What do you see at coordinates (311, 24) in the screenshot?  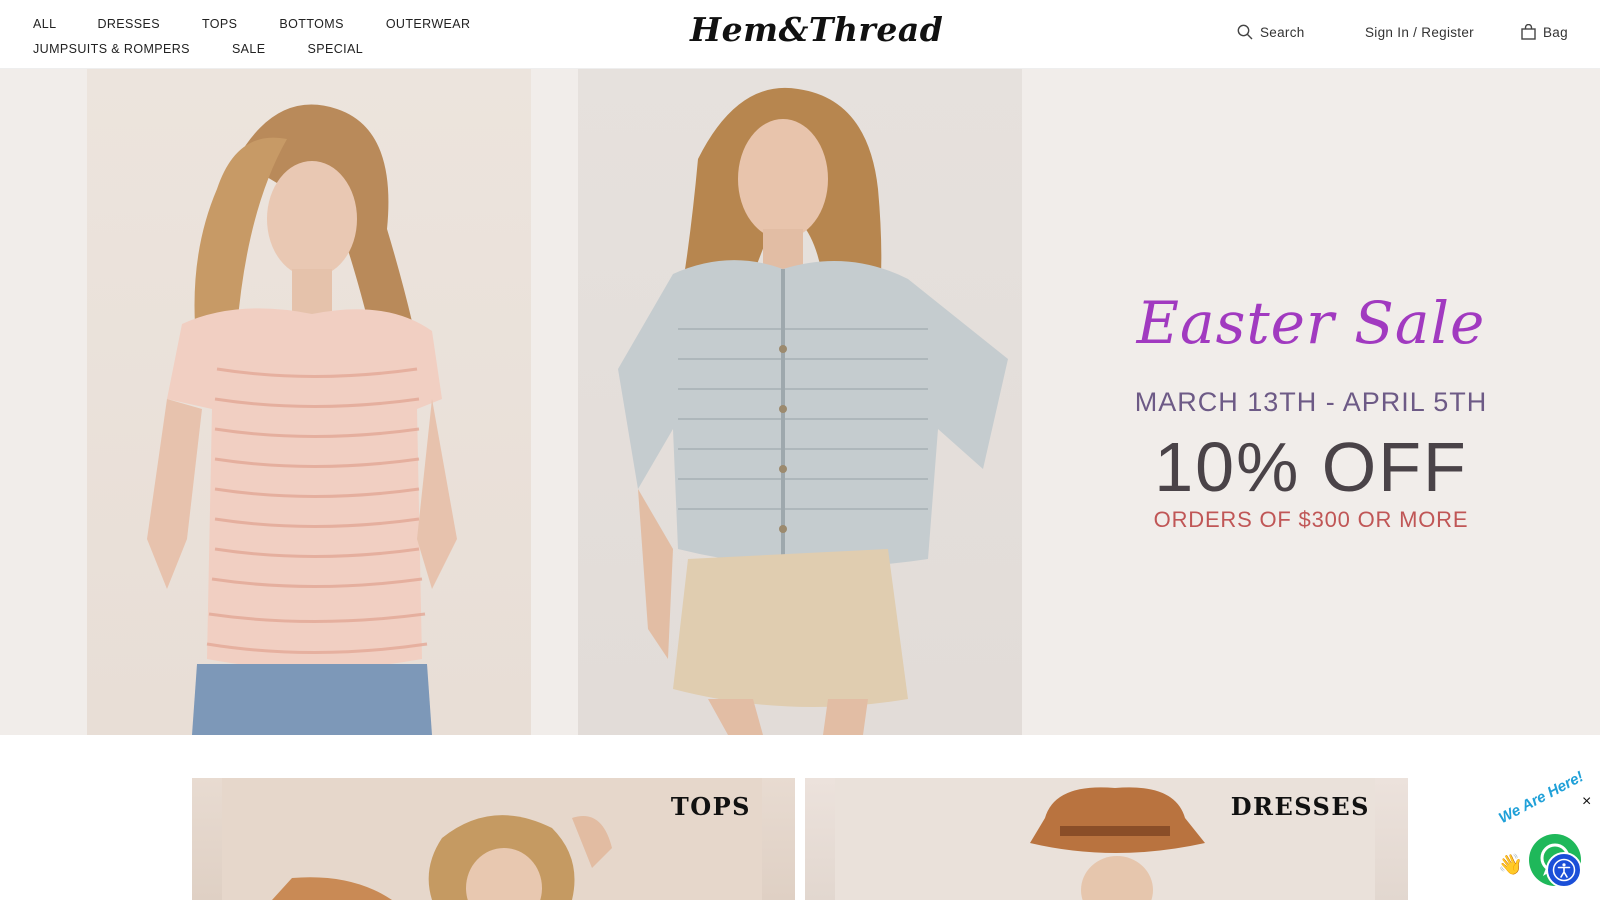 I see `nav-link-bottoms: BOTTOMS` at bounding box center [311, 24].